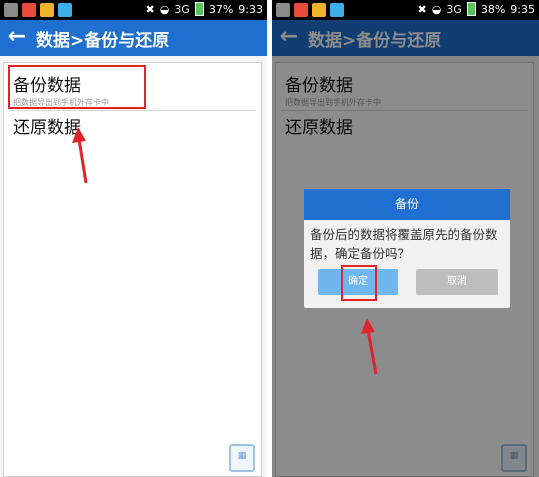 The width and height of the screenshot is (539, 477). I want to click on back-arrow-icon: ←, so click(17, 37).